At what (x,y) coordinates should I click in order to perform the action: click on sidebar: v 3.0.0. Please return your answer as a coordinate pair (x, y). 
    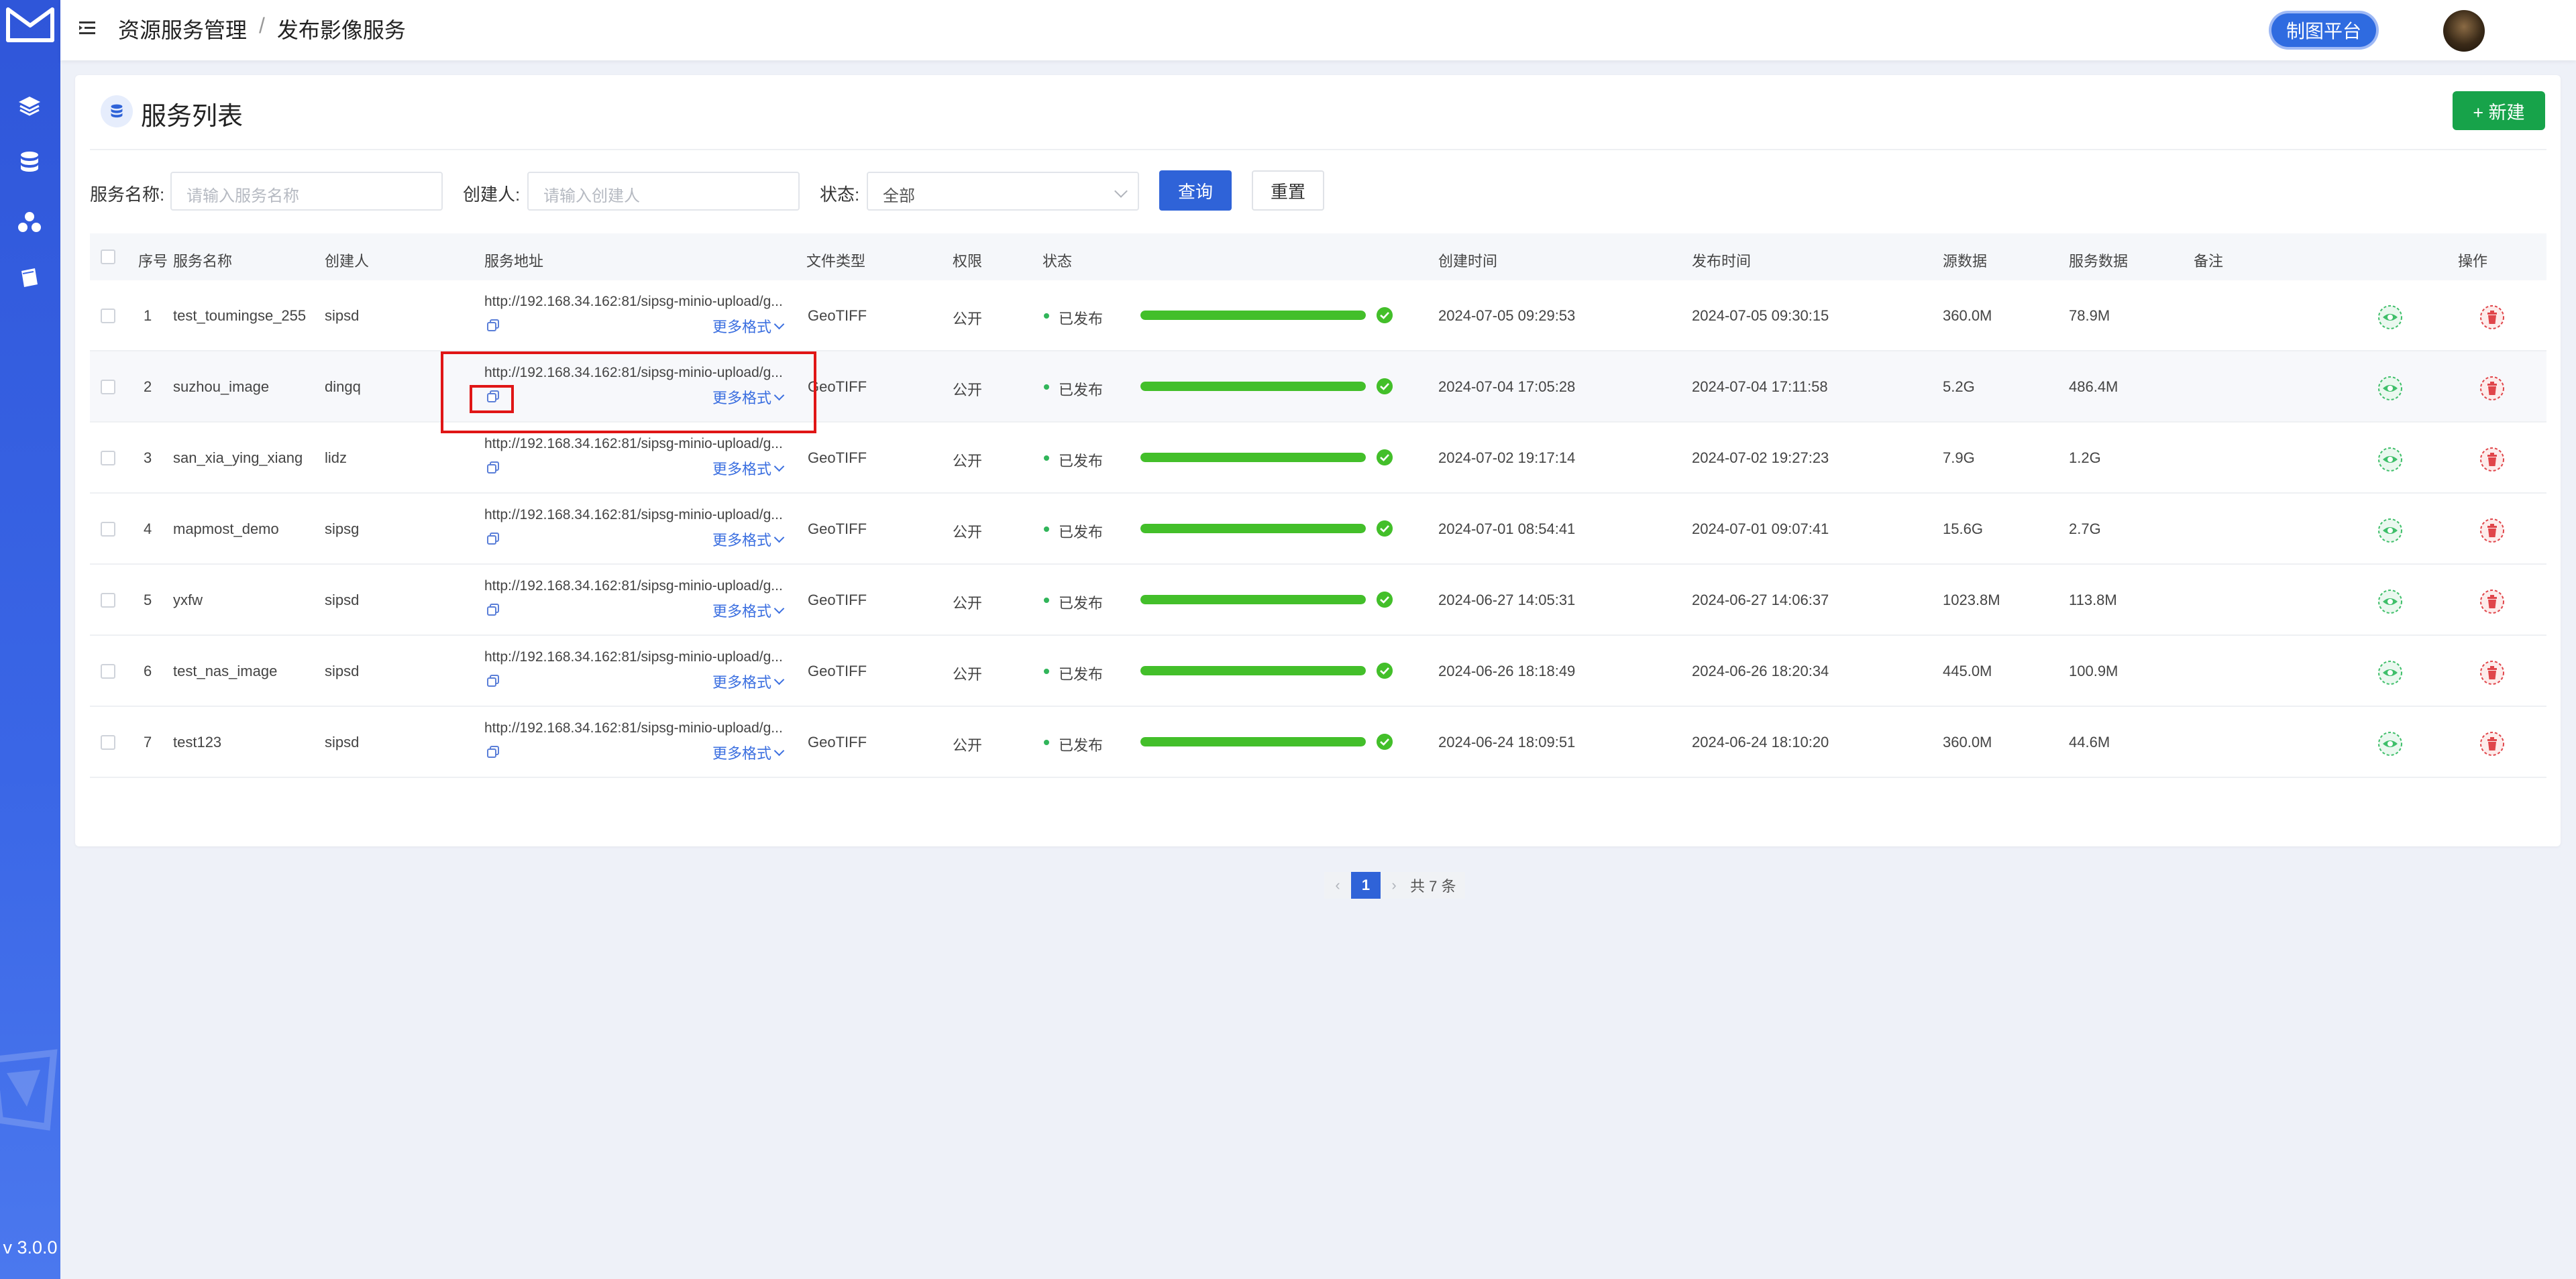
    Looking at the image, I should click on (30, 639).